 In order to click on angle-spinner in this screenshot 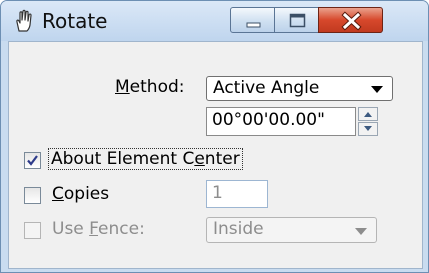, I will do `click(368, 121)`.